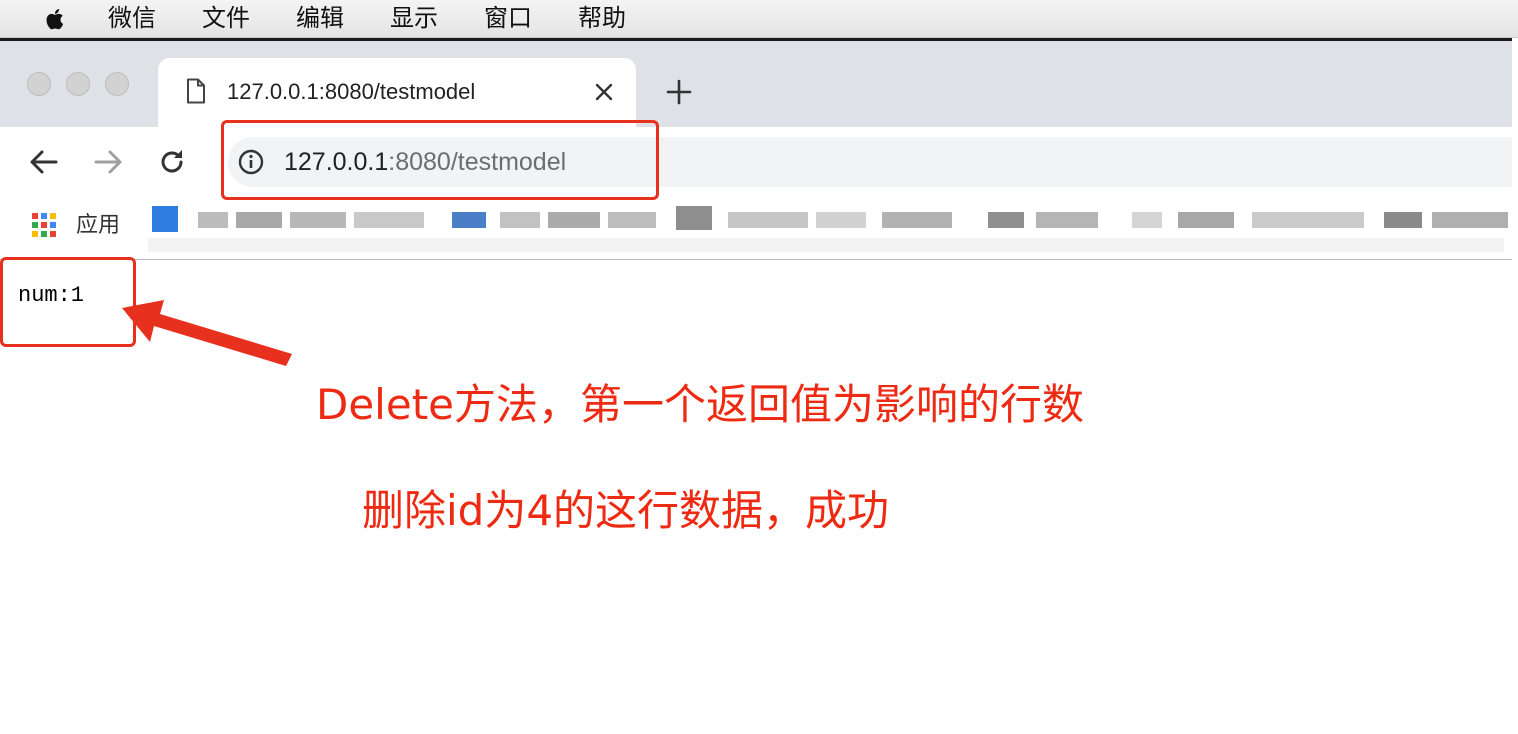 The height and width of the screenshot is (734, 1518). Describe the element at coordinates (44, 162) in the screenshot. I see `back-arrow-icon` at that location.